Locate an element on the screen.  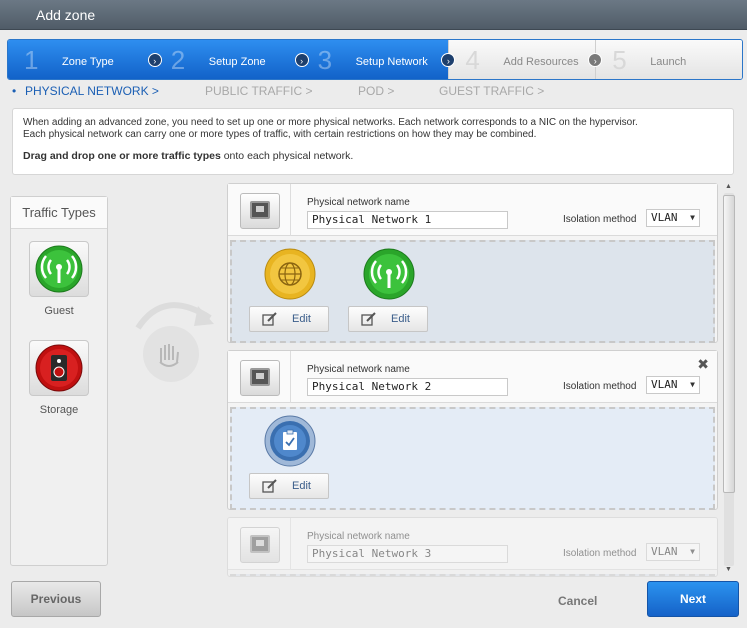
traffic-drop-zone: Edit is located at coordinates (472, 458).